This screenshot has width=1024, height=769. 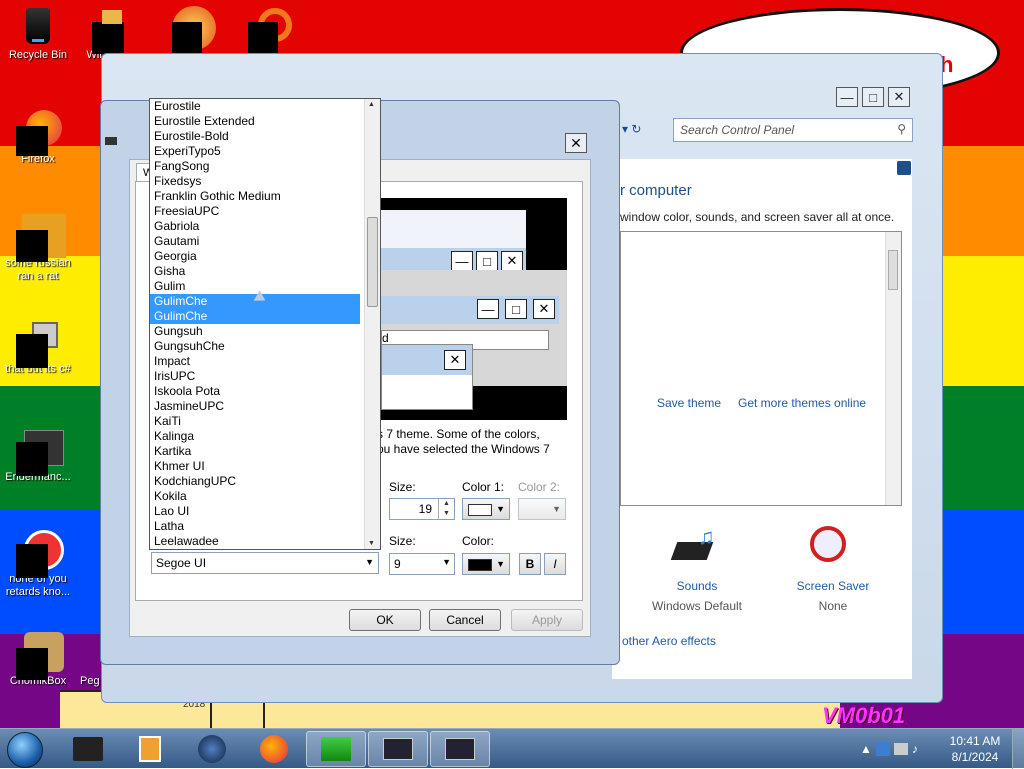 I want to click on chevron-down-icon: ▼, so click(x=369, y=562).